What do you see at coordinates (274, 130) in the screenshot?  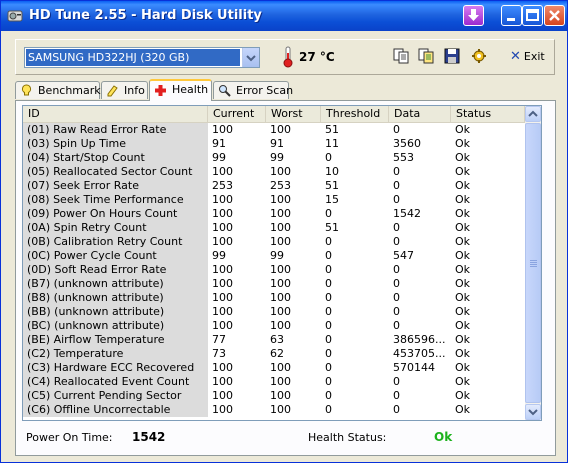 I see `table-row: (01) Raw Read Error Rate 100 100 51 0 Ok` at bounding box center [274, 130].